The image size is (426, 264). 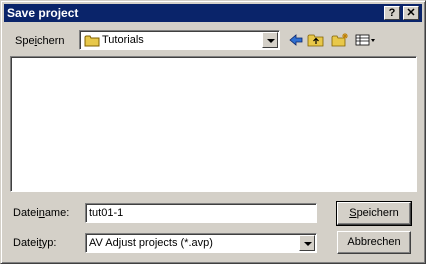 What do you see at coordinates (40, 41) in the screenshot?
I see `save-in-label: Speichern` at bounding box center [40, 41].